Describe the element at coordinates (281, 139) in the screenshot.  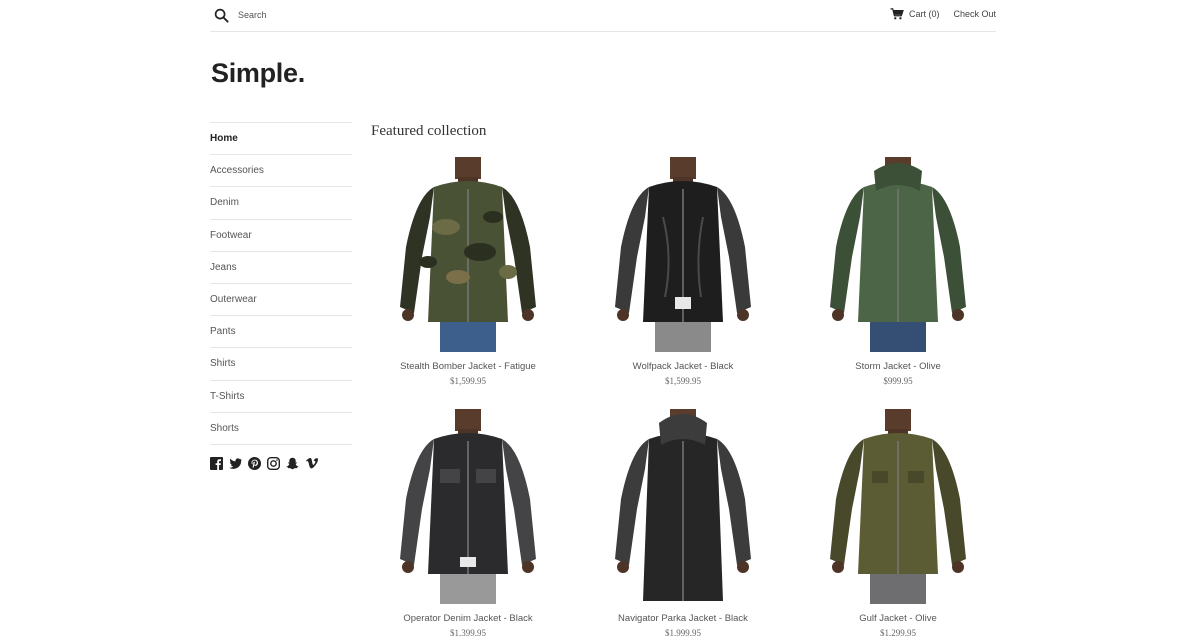
I see `sidebar-item-home: Home` at that location.